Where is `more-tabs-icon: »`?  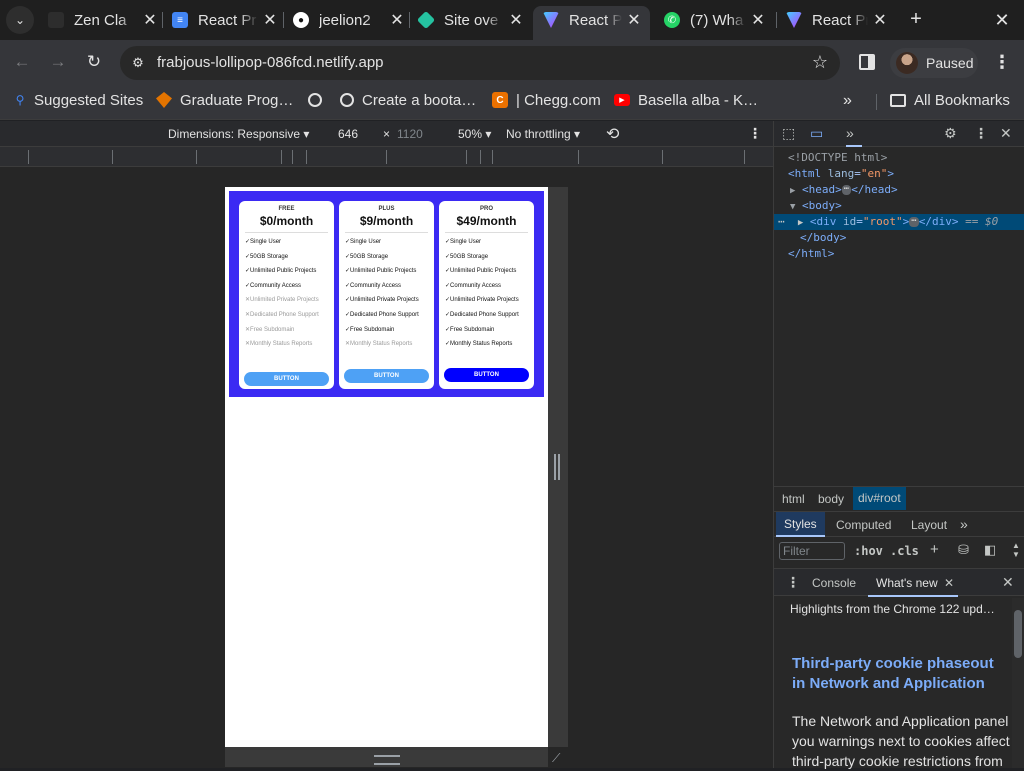
more-tabs-icon: » is located at coordinates (964, 524).